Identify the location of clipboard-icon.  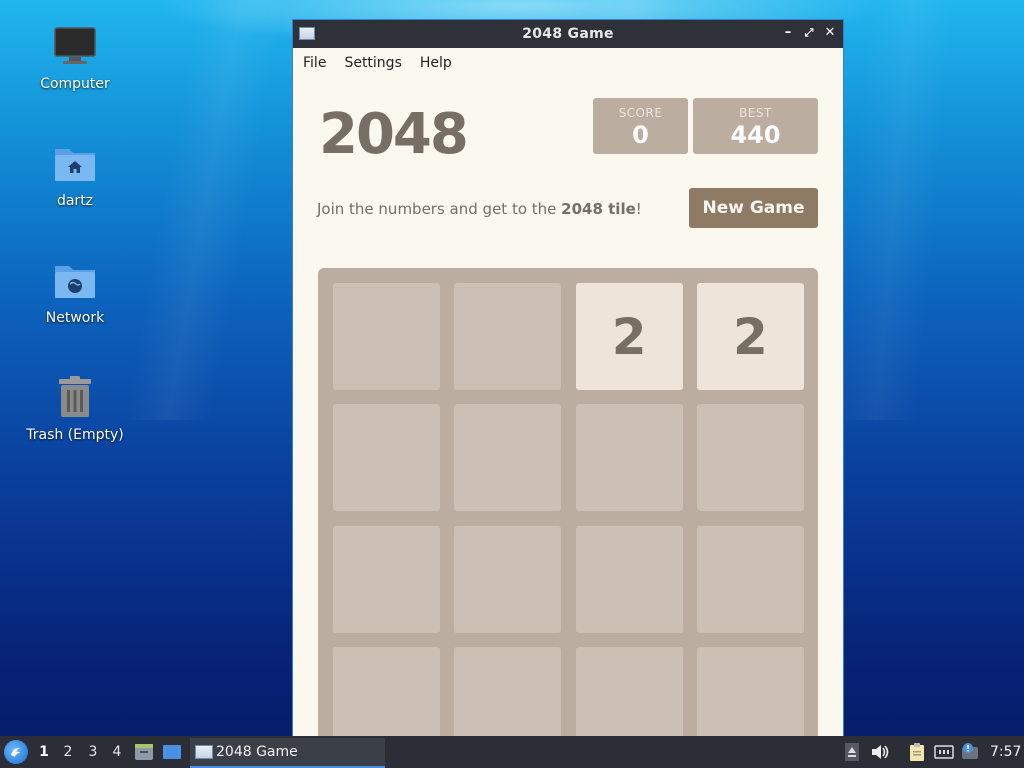
(917, 752).